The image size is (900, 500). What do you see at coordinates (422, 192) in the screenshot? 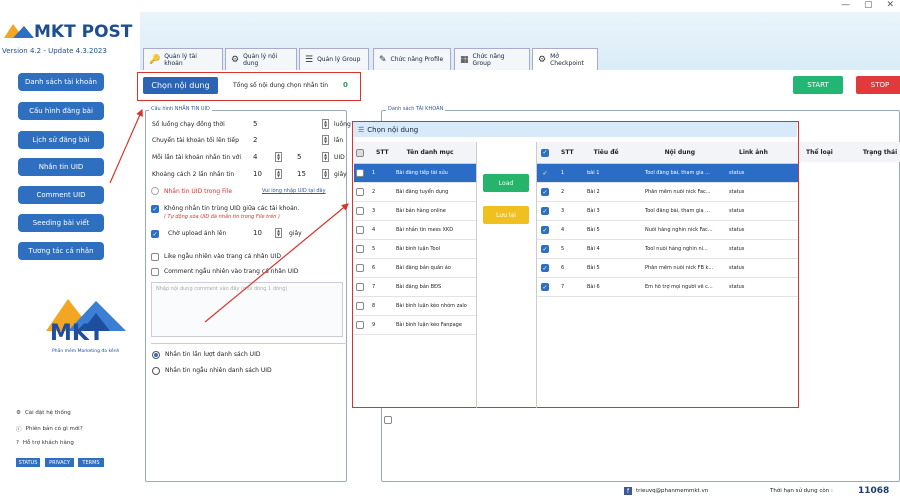
I see `category-name: Bài đăng tuyển dụng` at bounding box center [422, 192].